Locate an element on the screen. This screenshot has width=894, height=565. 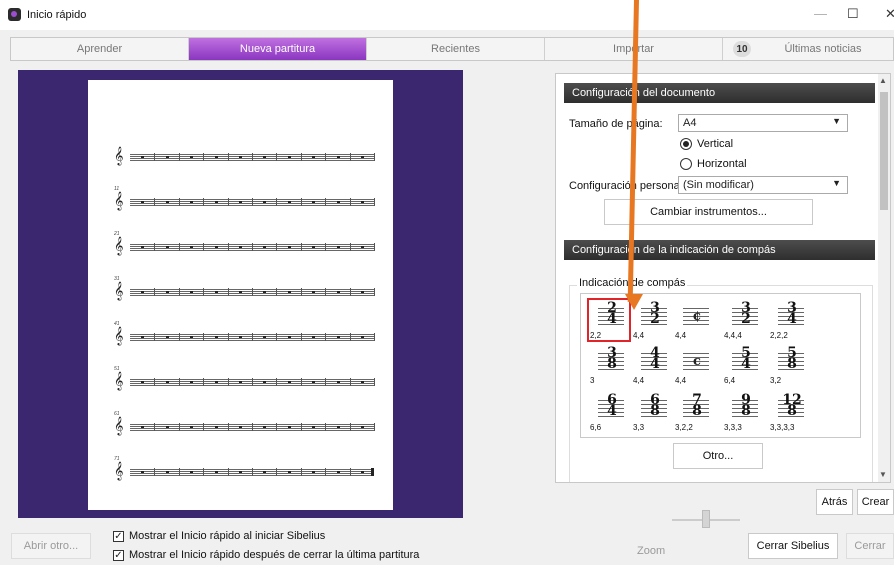
custom-config-value: (Sin modificar) is located at coordinates (718, 185).